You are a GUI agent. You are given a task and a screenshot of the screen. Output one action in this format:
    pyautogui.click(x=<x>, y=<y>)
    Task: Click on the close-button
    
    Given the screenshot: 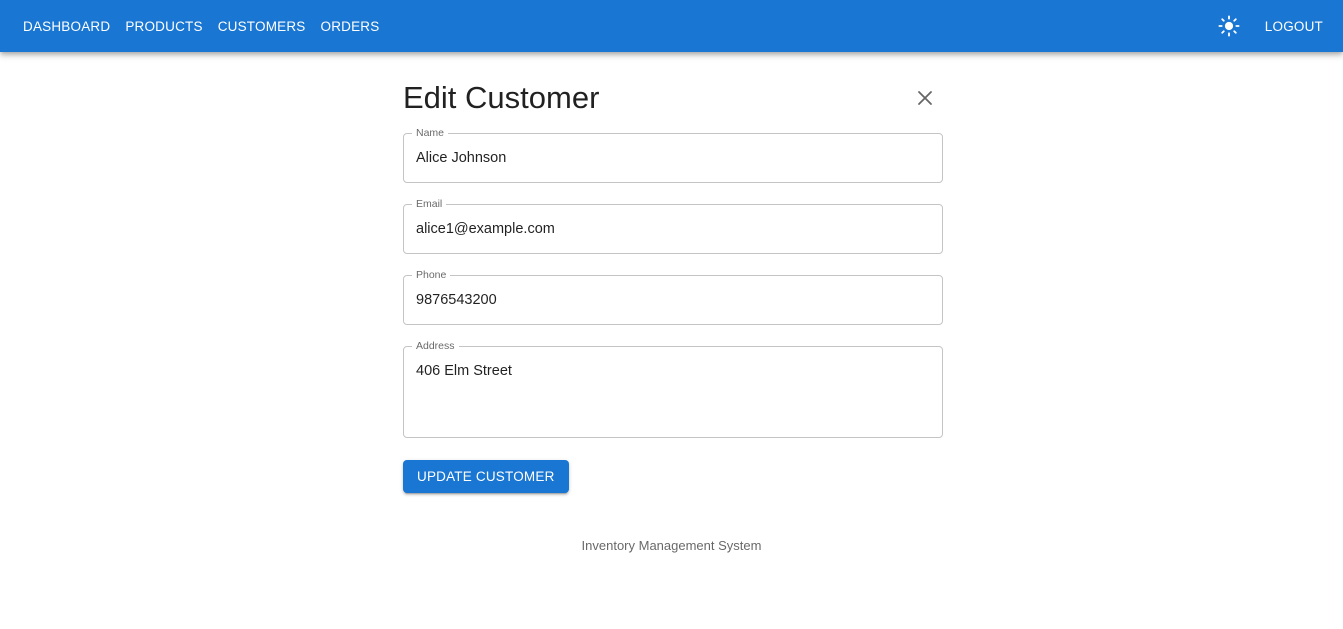 What is the action you would take?
    pyautogui.click(x=925, y=98)
    